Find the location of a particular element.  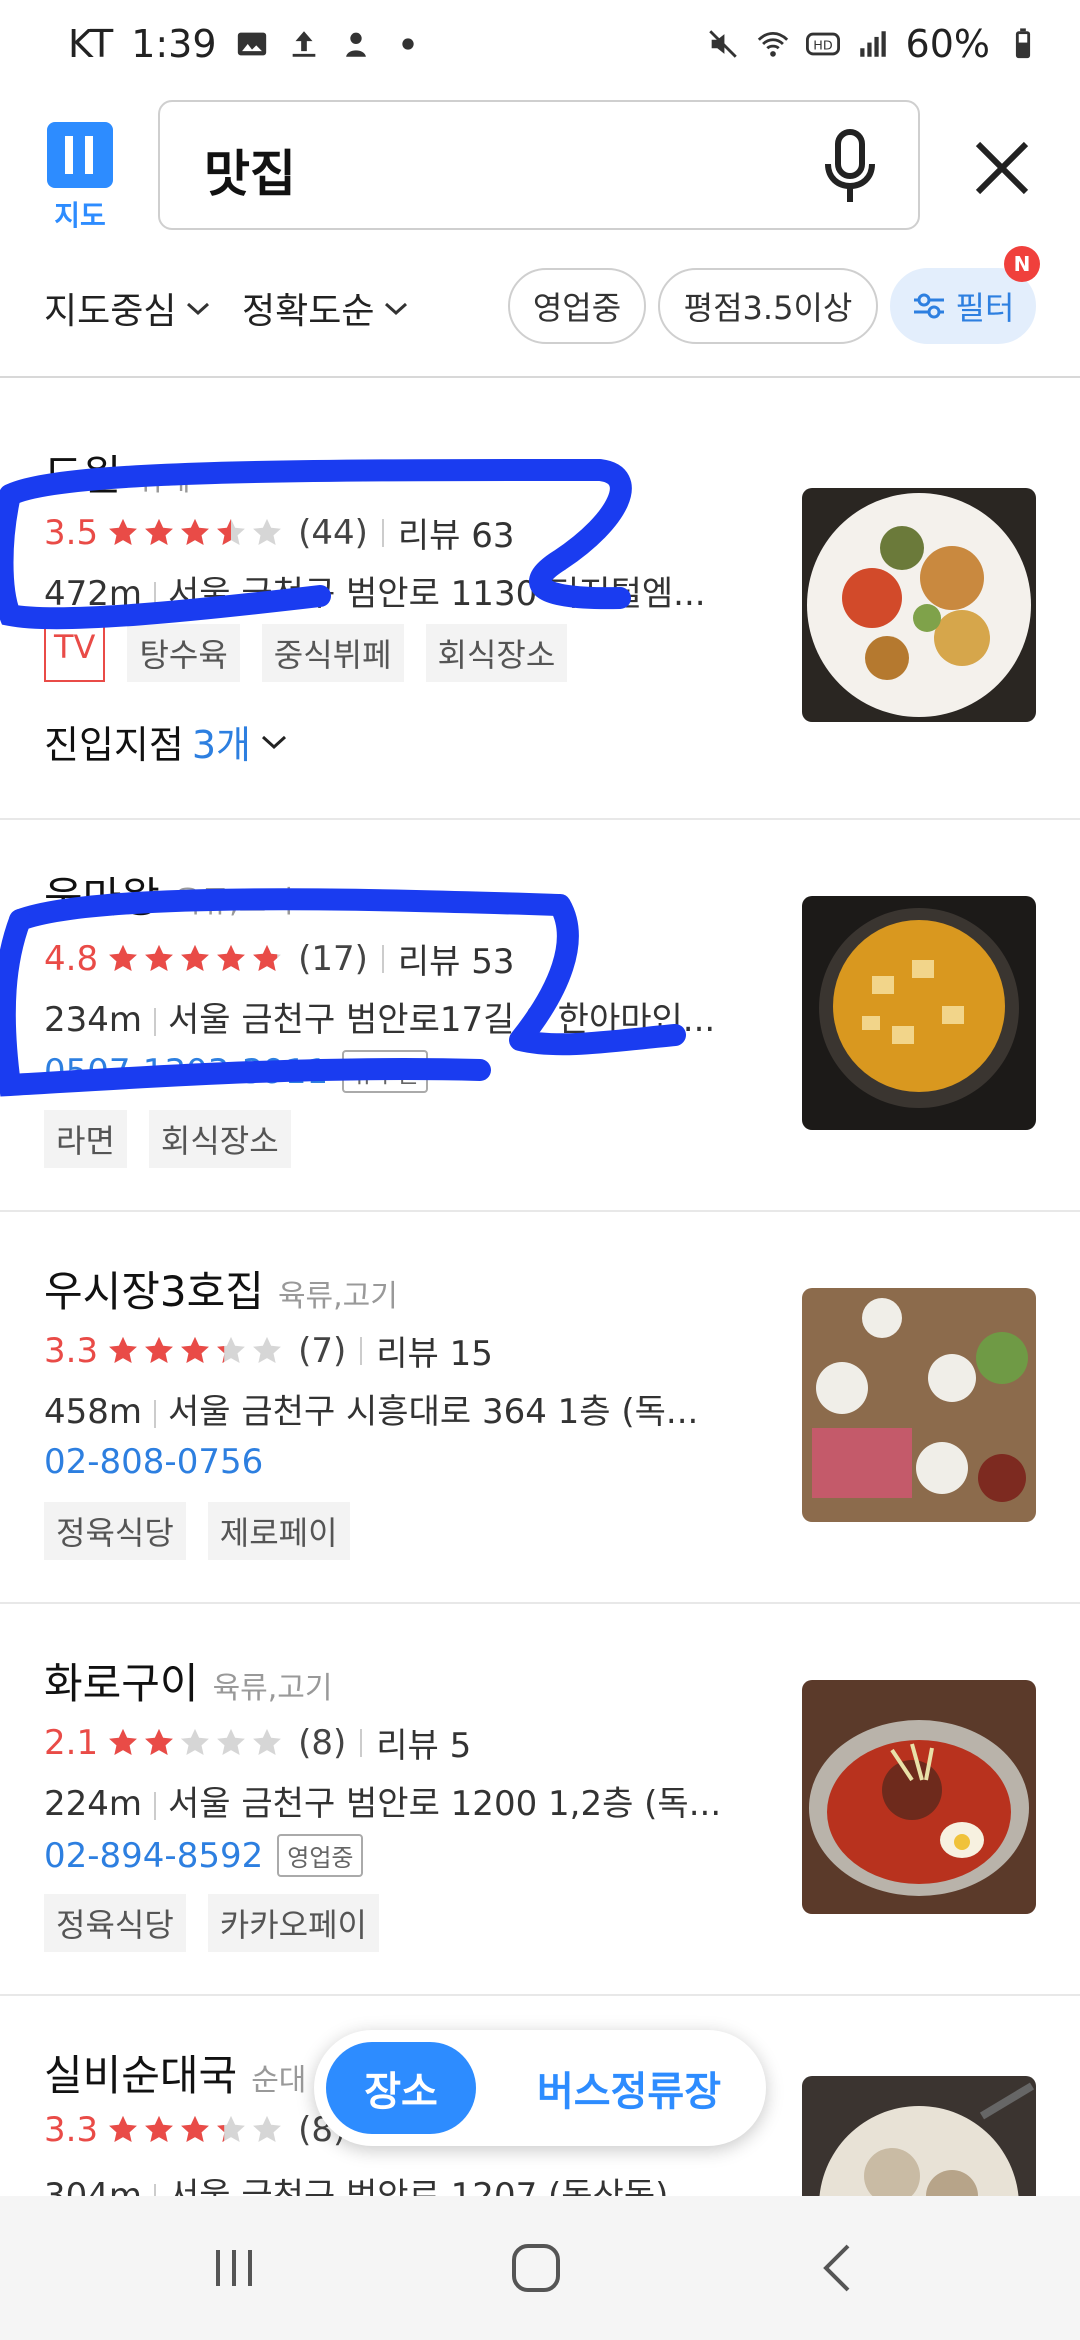

tag: 카카오페이 is located at coordinates (293, 1923).